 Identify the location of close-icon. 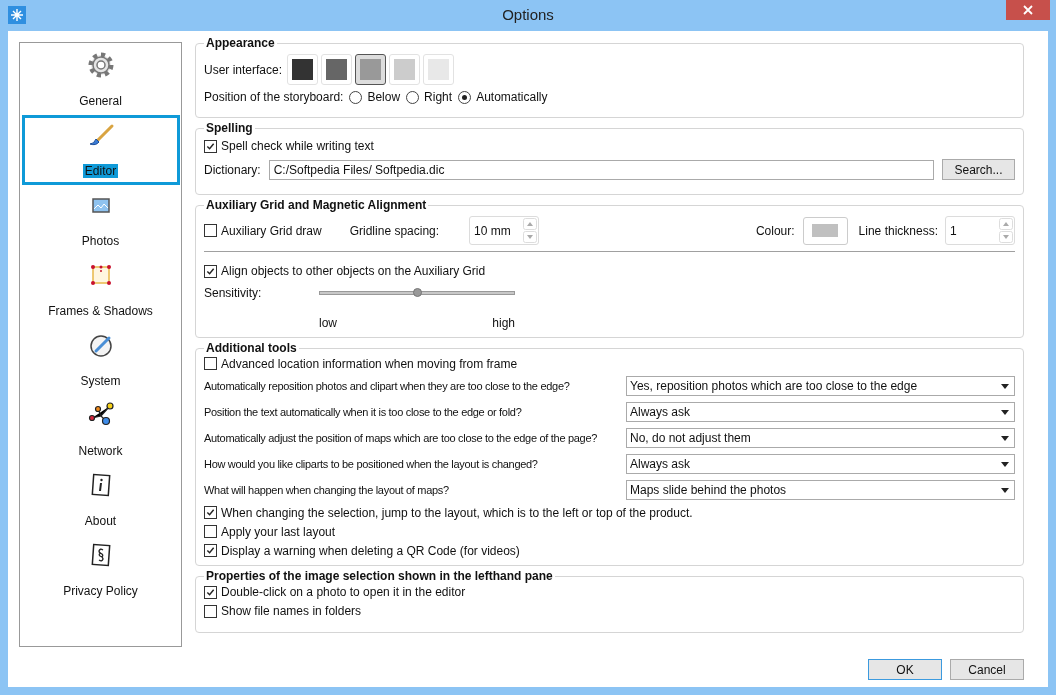
(1028, 10).